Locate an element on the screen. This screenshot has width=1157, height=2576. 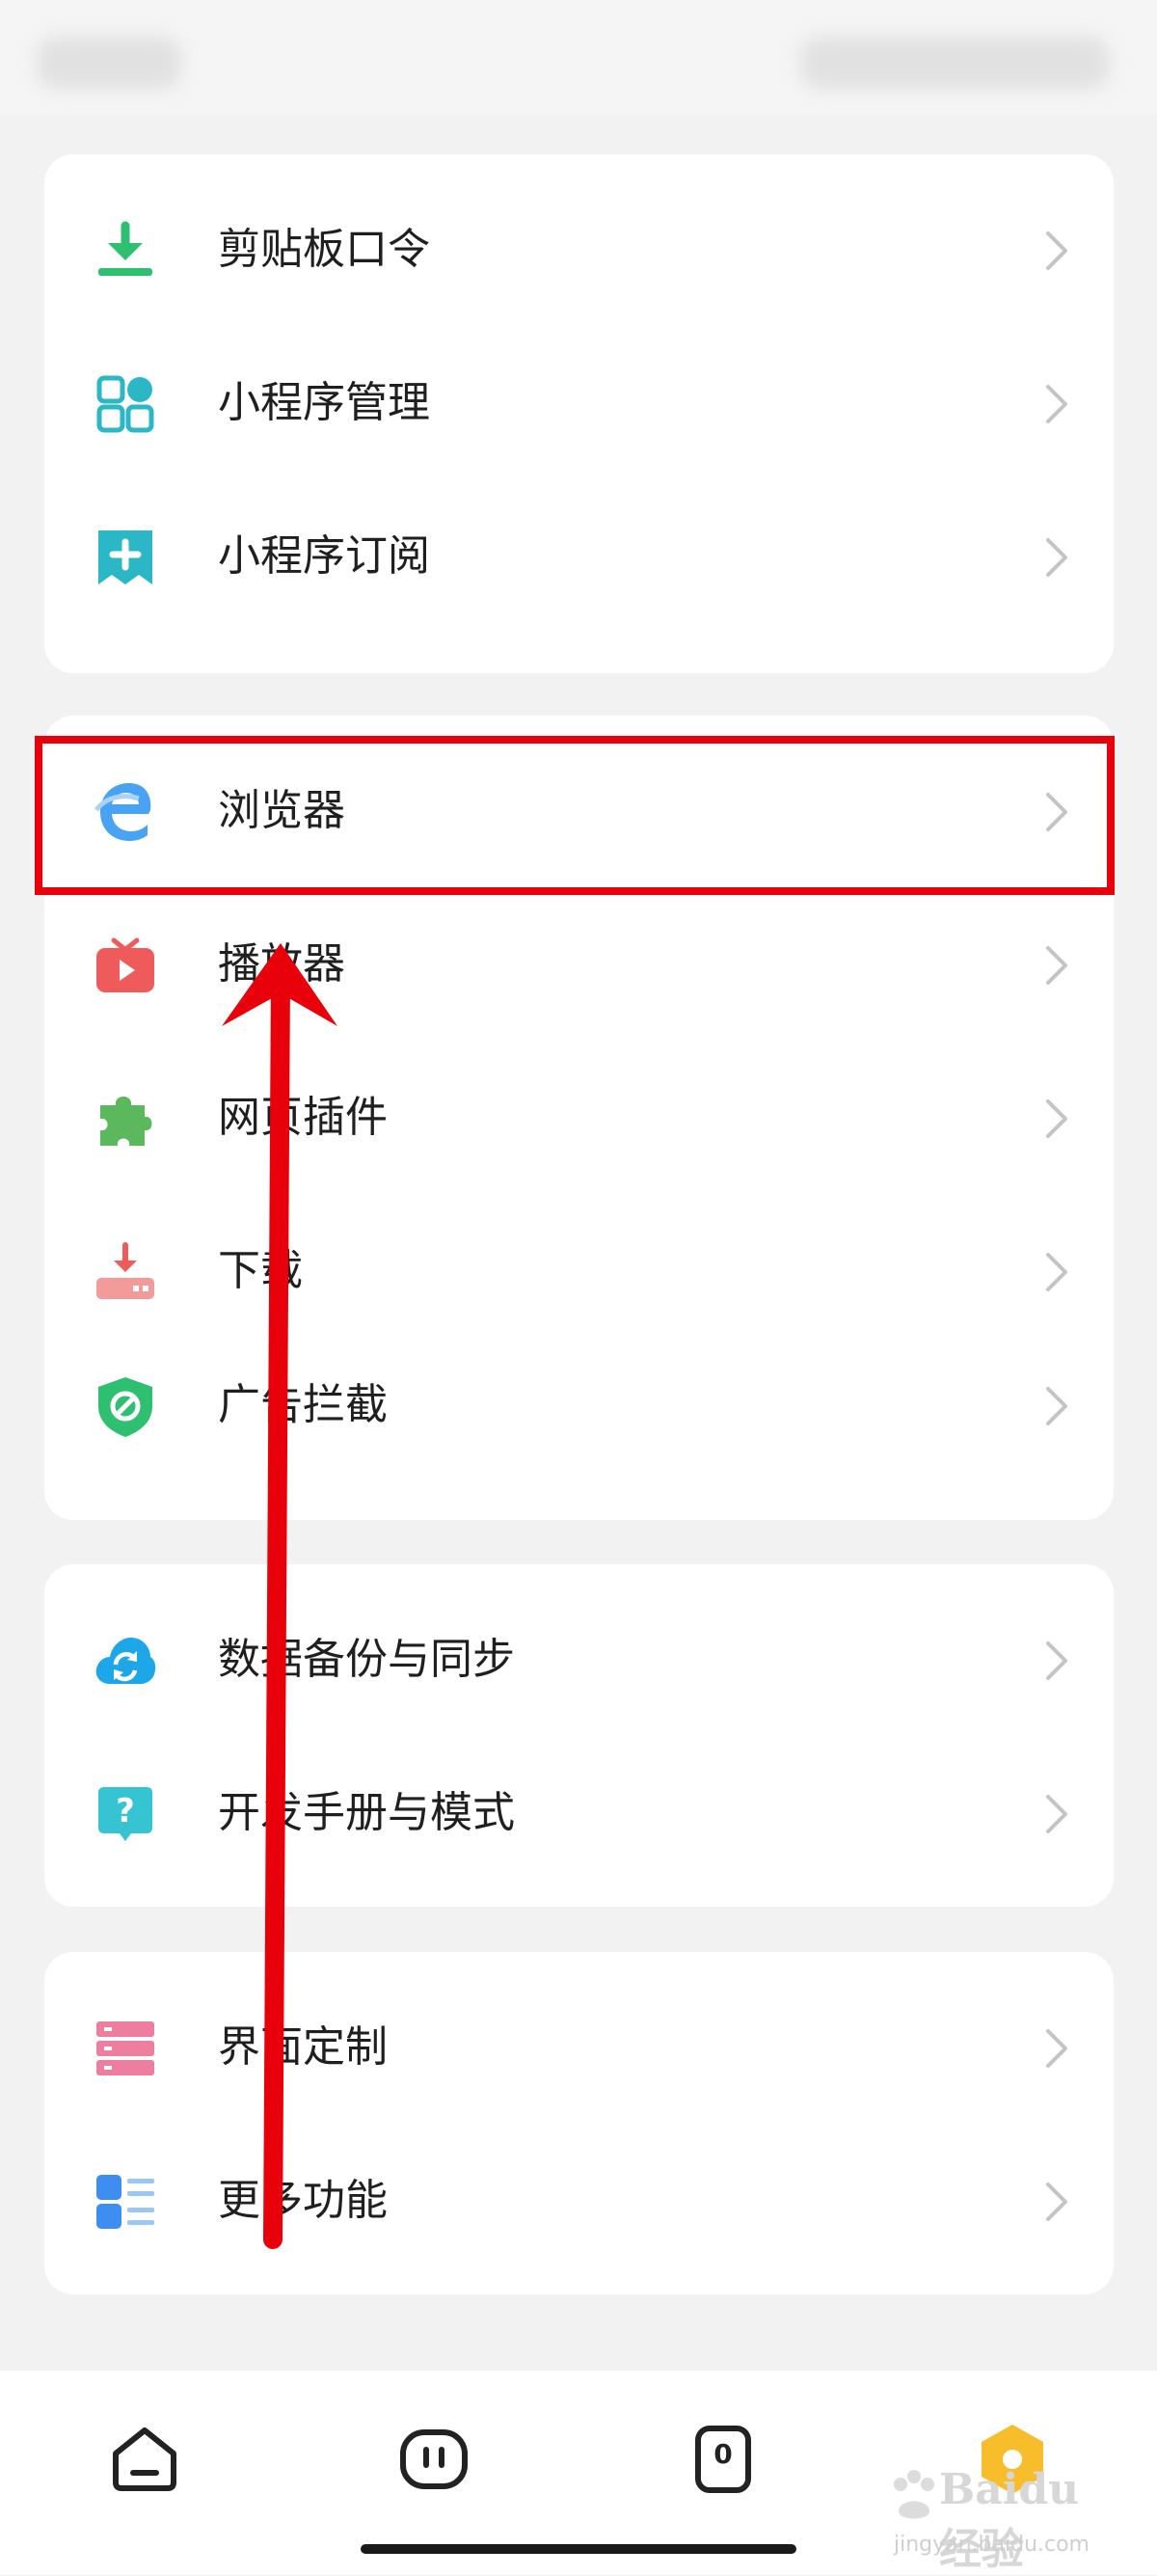
menu-item-clipboard-command: 剪贴板口令 is located at coordinates (579, 249).